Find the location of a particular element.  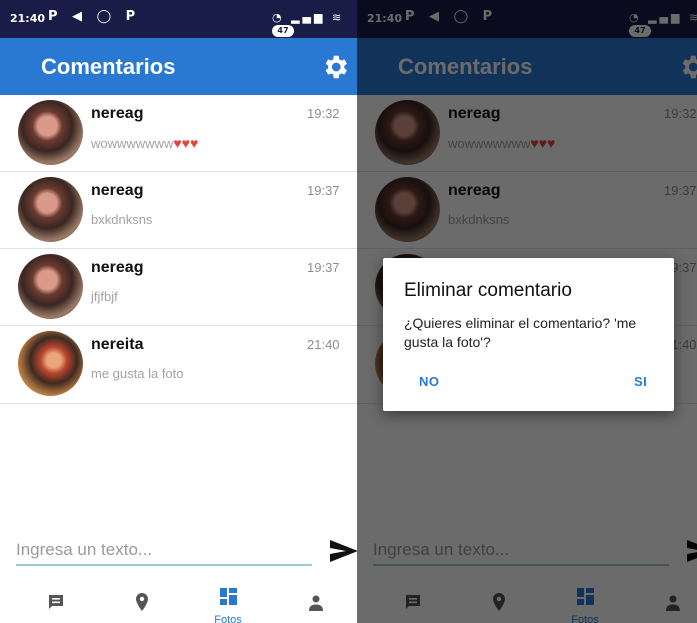

bottom-navigation: Fotos is located at coordinates (178, 602).